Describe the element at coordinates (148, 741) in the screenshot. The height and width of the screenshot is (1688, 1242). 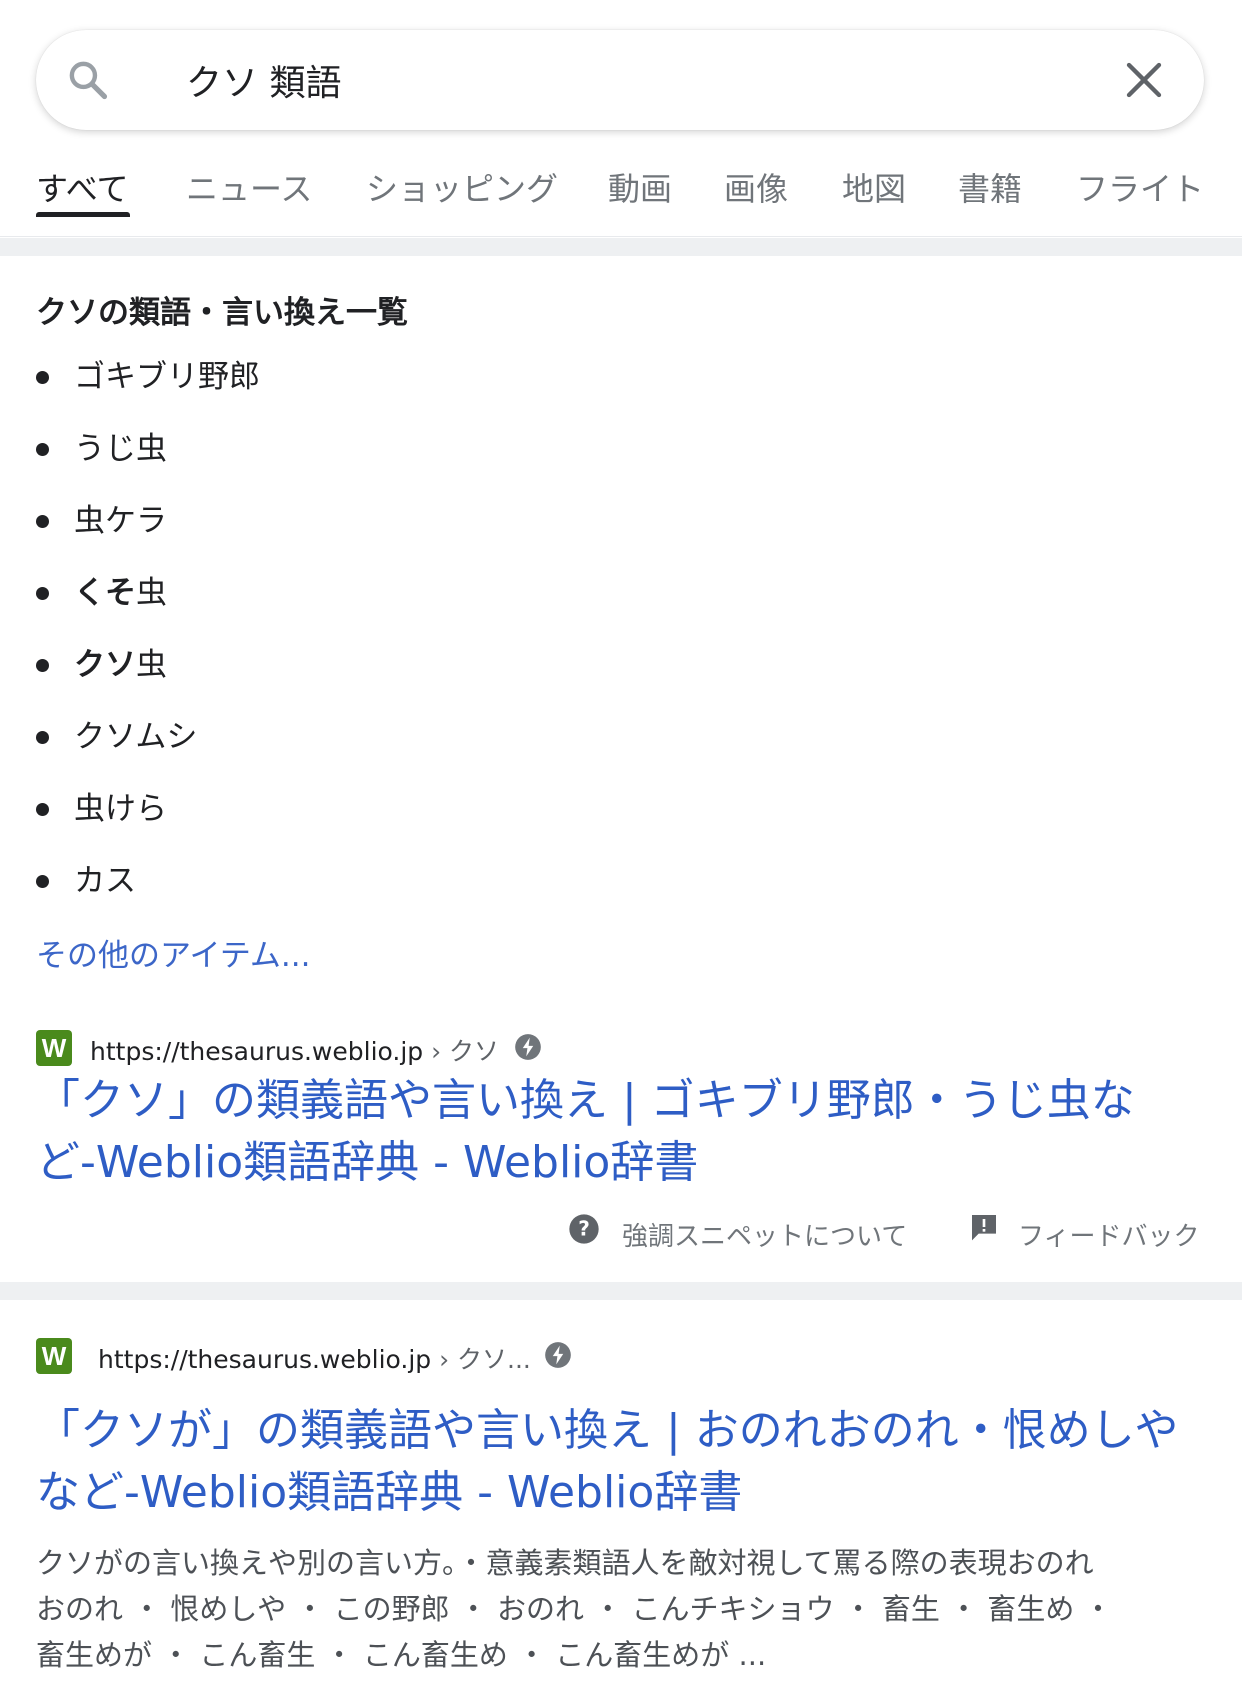
I see `list-item: クソムシ` at that location.